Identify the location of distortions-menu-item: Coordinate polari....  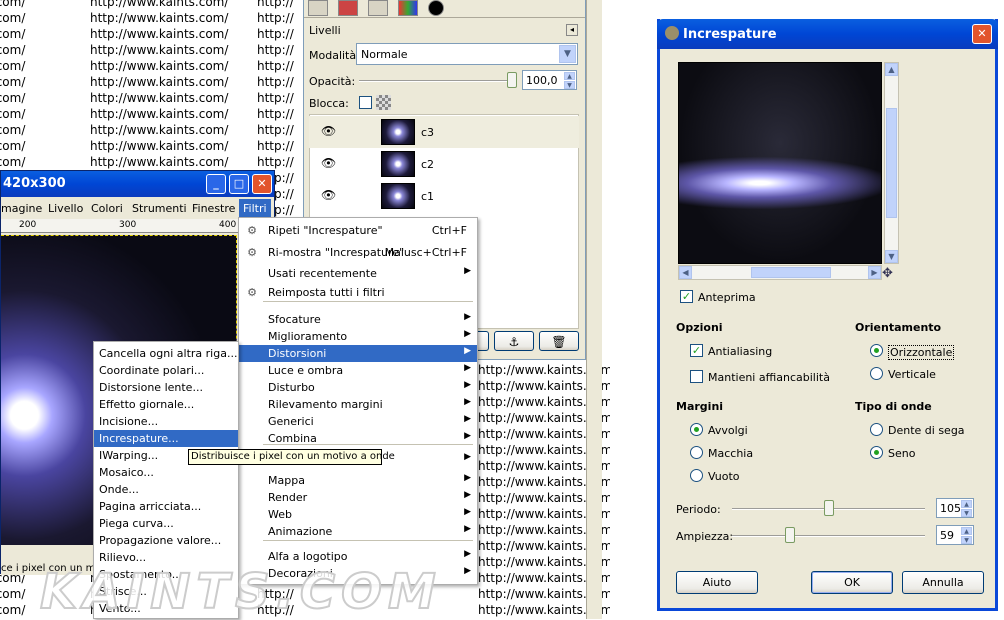
(166, 370).